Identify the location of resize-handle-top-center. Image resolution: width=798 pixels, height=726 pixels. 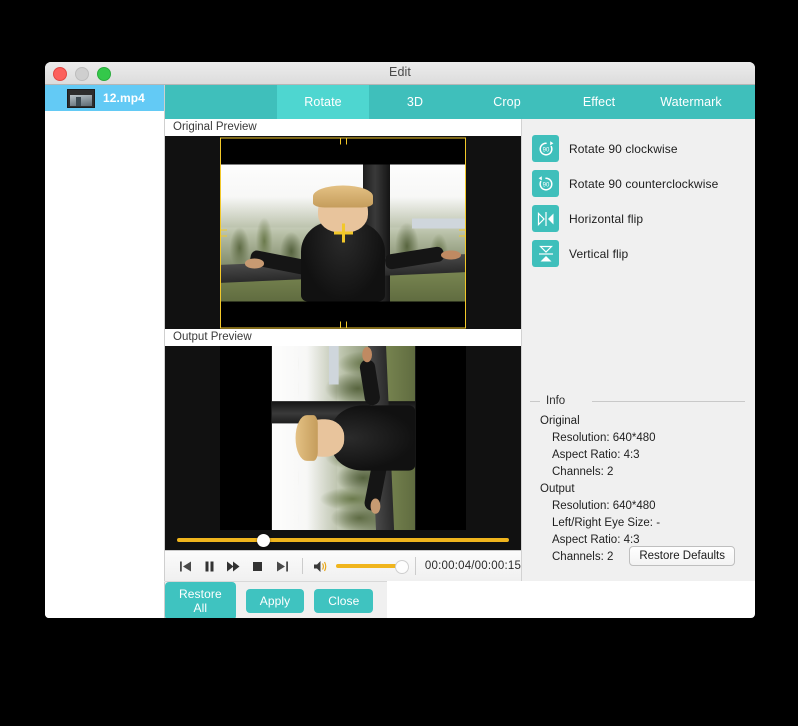
(343, 140).